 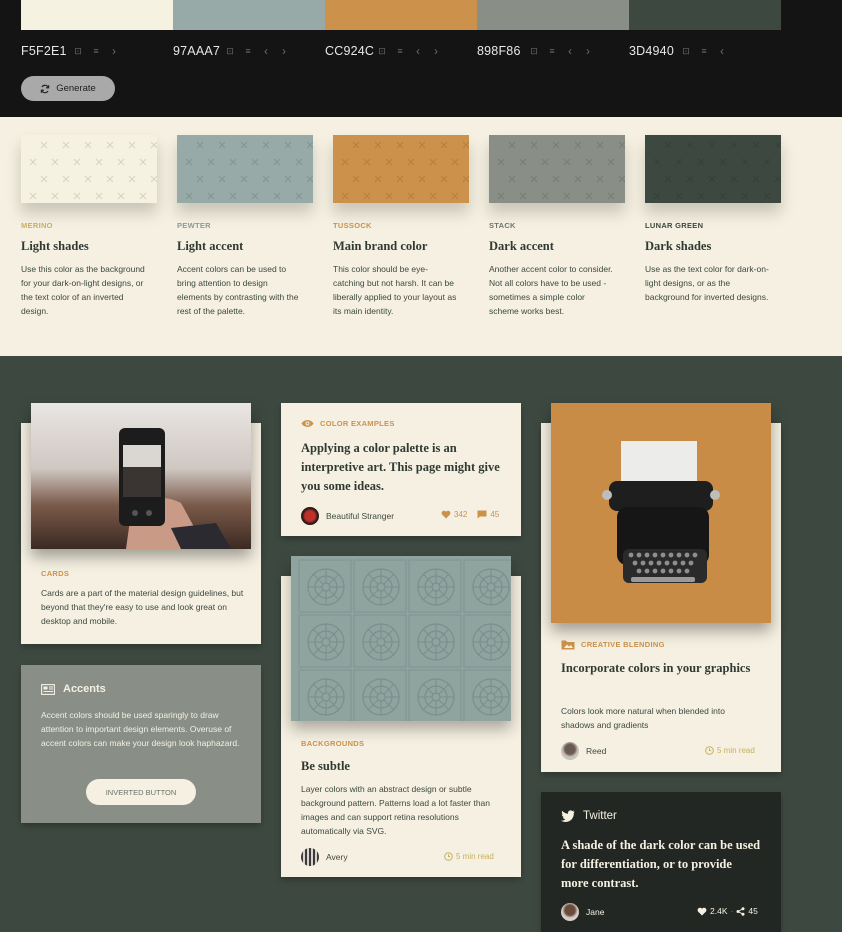 I want to click on palette-entry: 97AAA7 ⊡ ≡ ‹ ›, so click(x=249, y=51).